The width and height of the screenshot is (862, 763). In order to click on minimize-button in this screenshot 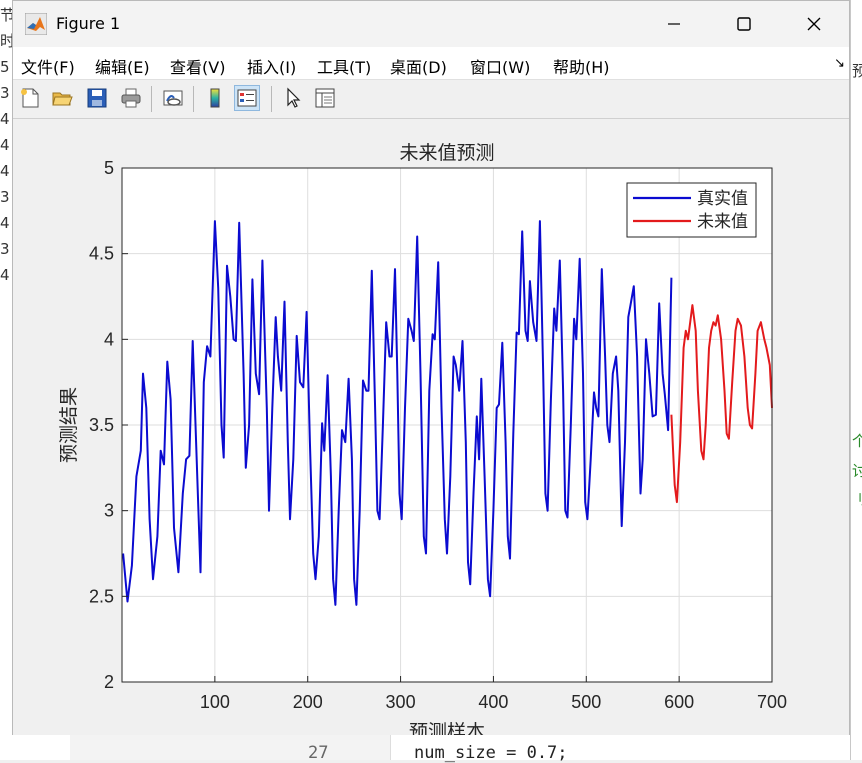, I will do `click(674, 24)`.